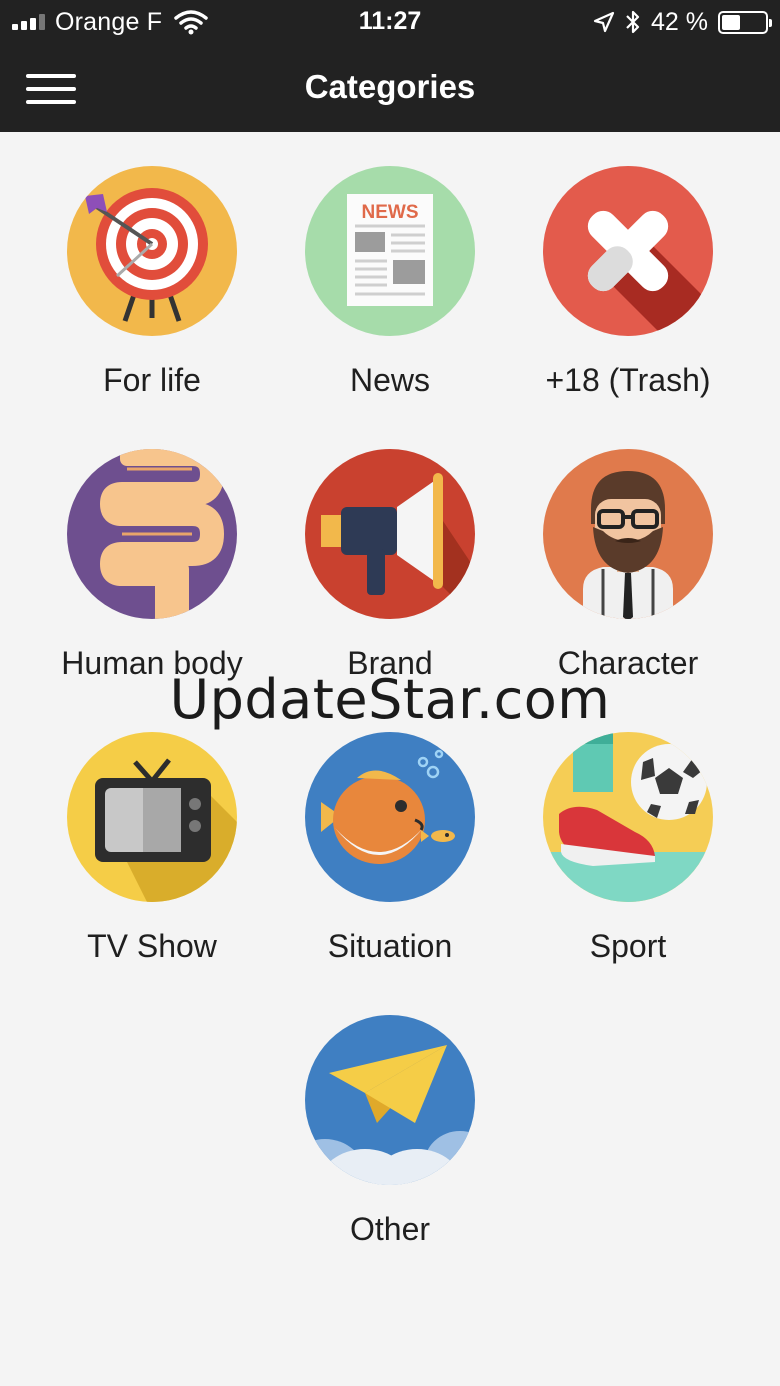 Image resolution: width=780 pixels, height=1386 pixels. I want to click on bearded-man-icon, so click(628, 534).